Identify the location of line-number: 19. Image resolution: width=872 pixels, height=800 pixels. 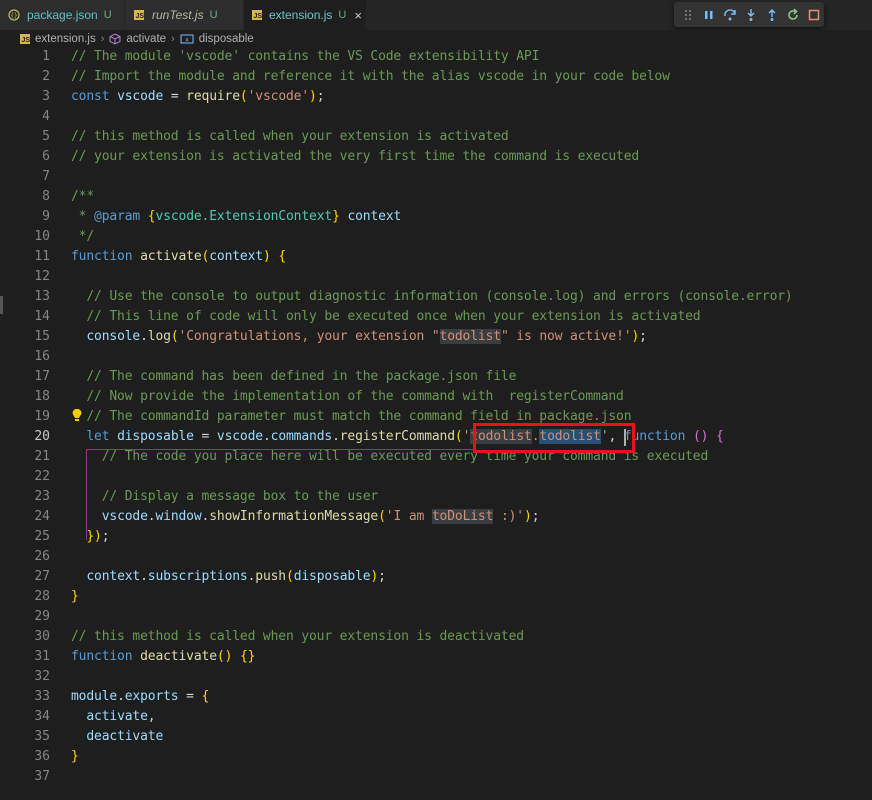
(42, 416).